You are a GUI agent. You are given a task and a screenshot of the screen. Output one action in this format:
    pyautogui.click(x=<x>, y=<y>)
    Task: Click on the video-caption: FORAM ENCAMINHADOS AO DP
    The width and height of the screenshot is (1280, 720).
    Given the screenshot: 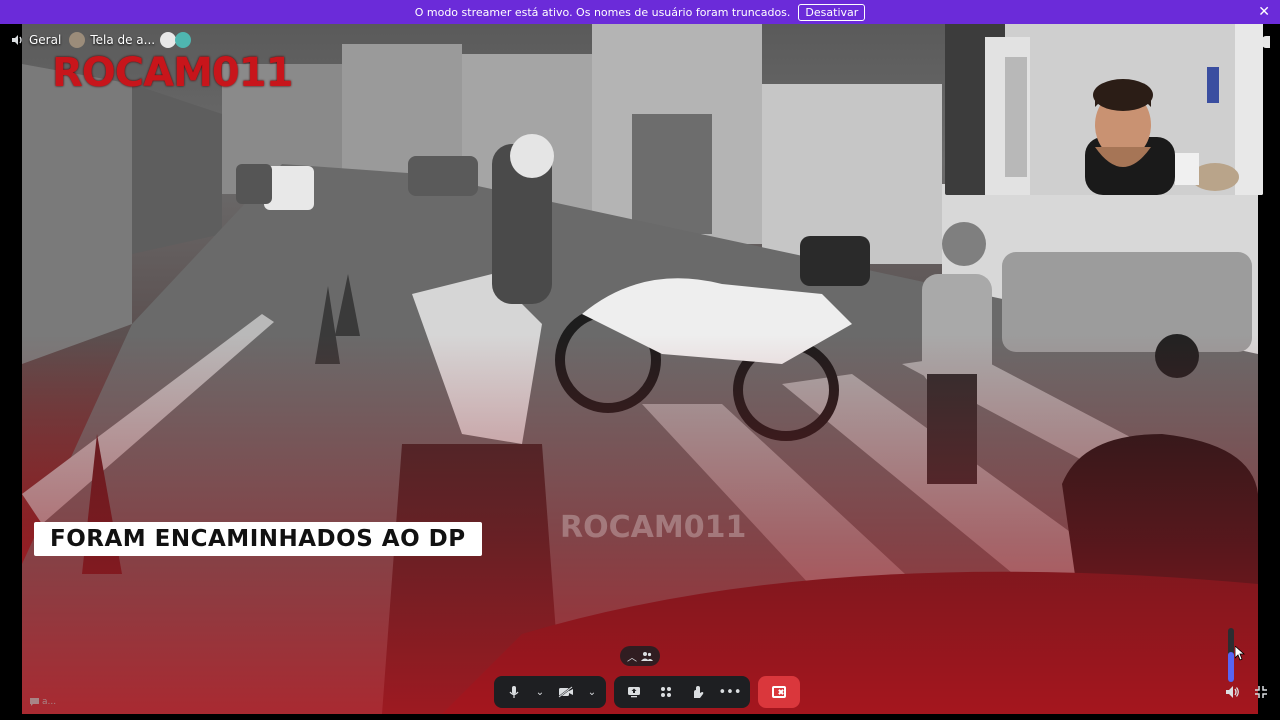 What is the action you would take?
    pyautogui.click(x=258, y=539)
    